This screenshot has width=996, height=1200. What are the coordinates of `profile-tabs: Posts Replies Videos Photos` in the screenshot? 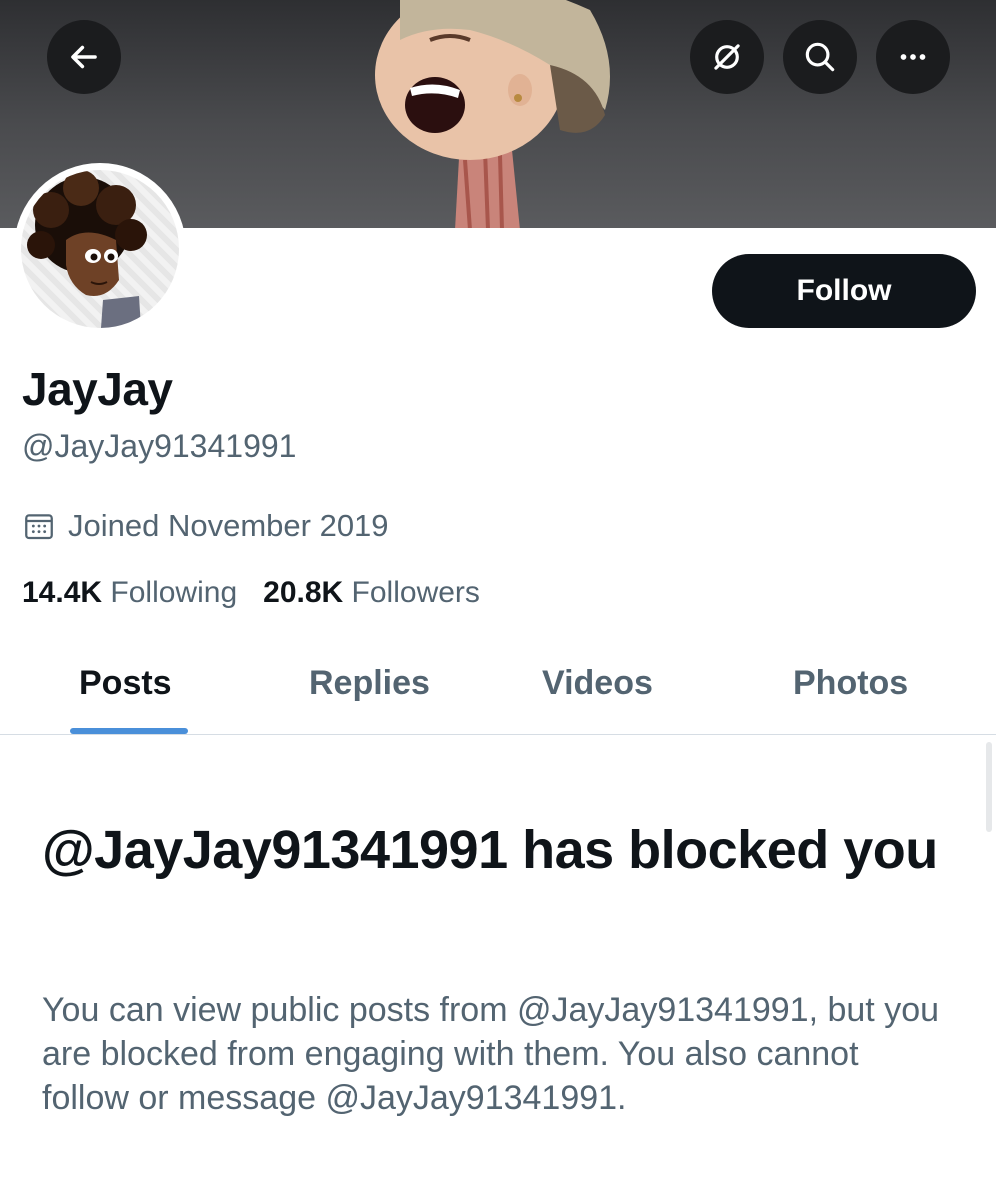 It's located at (498, 687).